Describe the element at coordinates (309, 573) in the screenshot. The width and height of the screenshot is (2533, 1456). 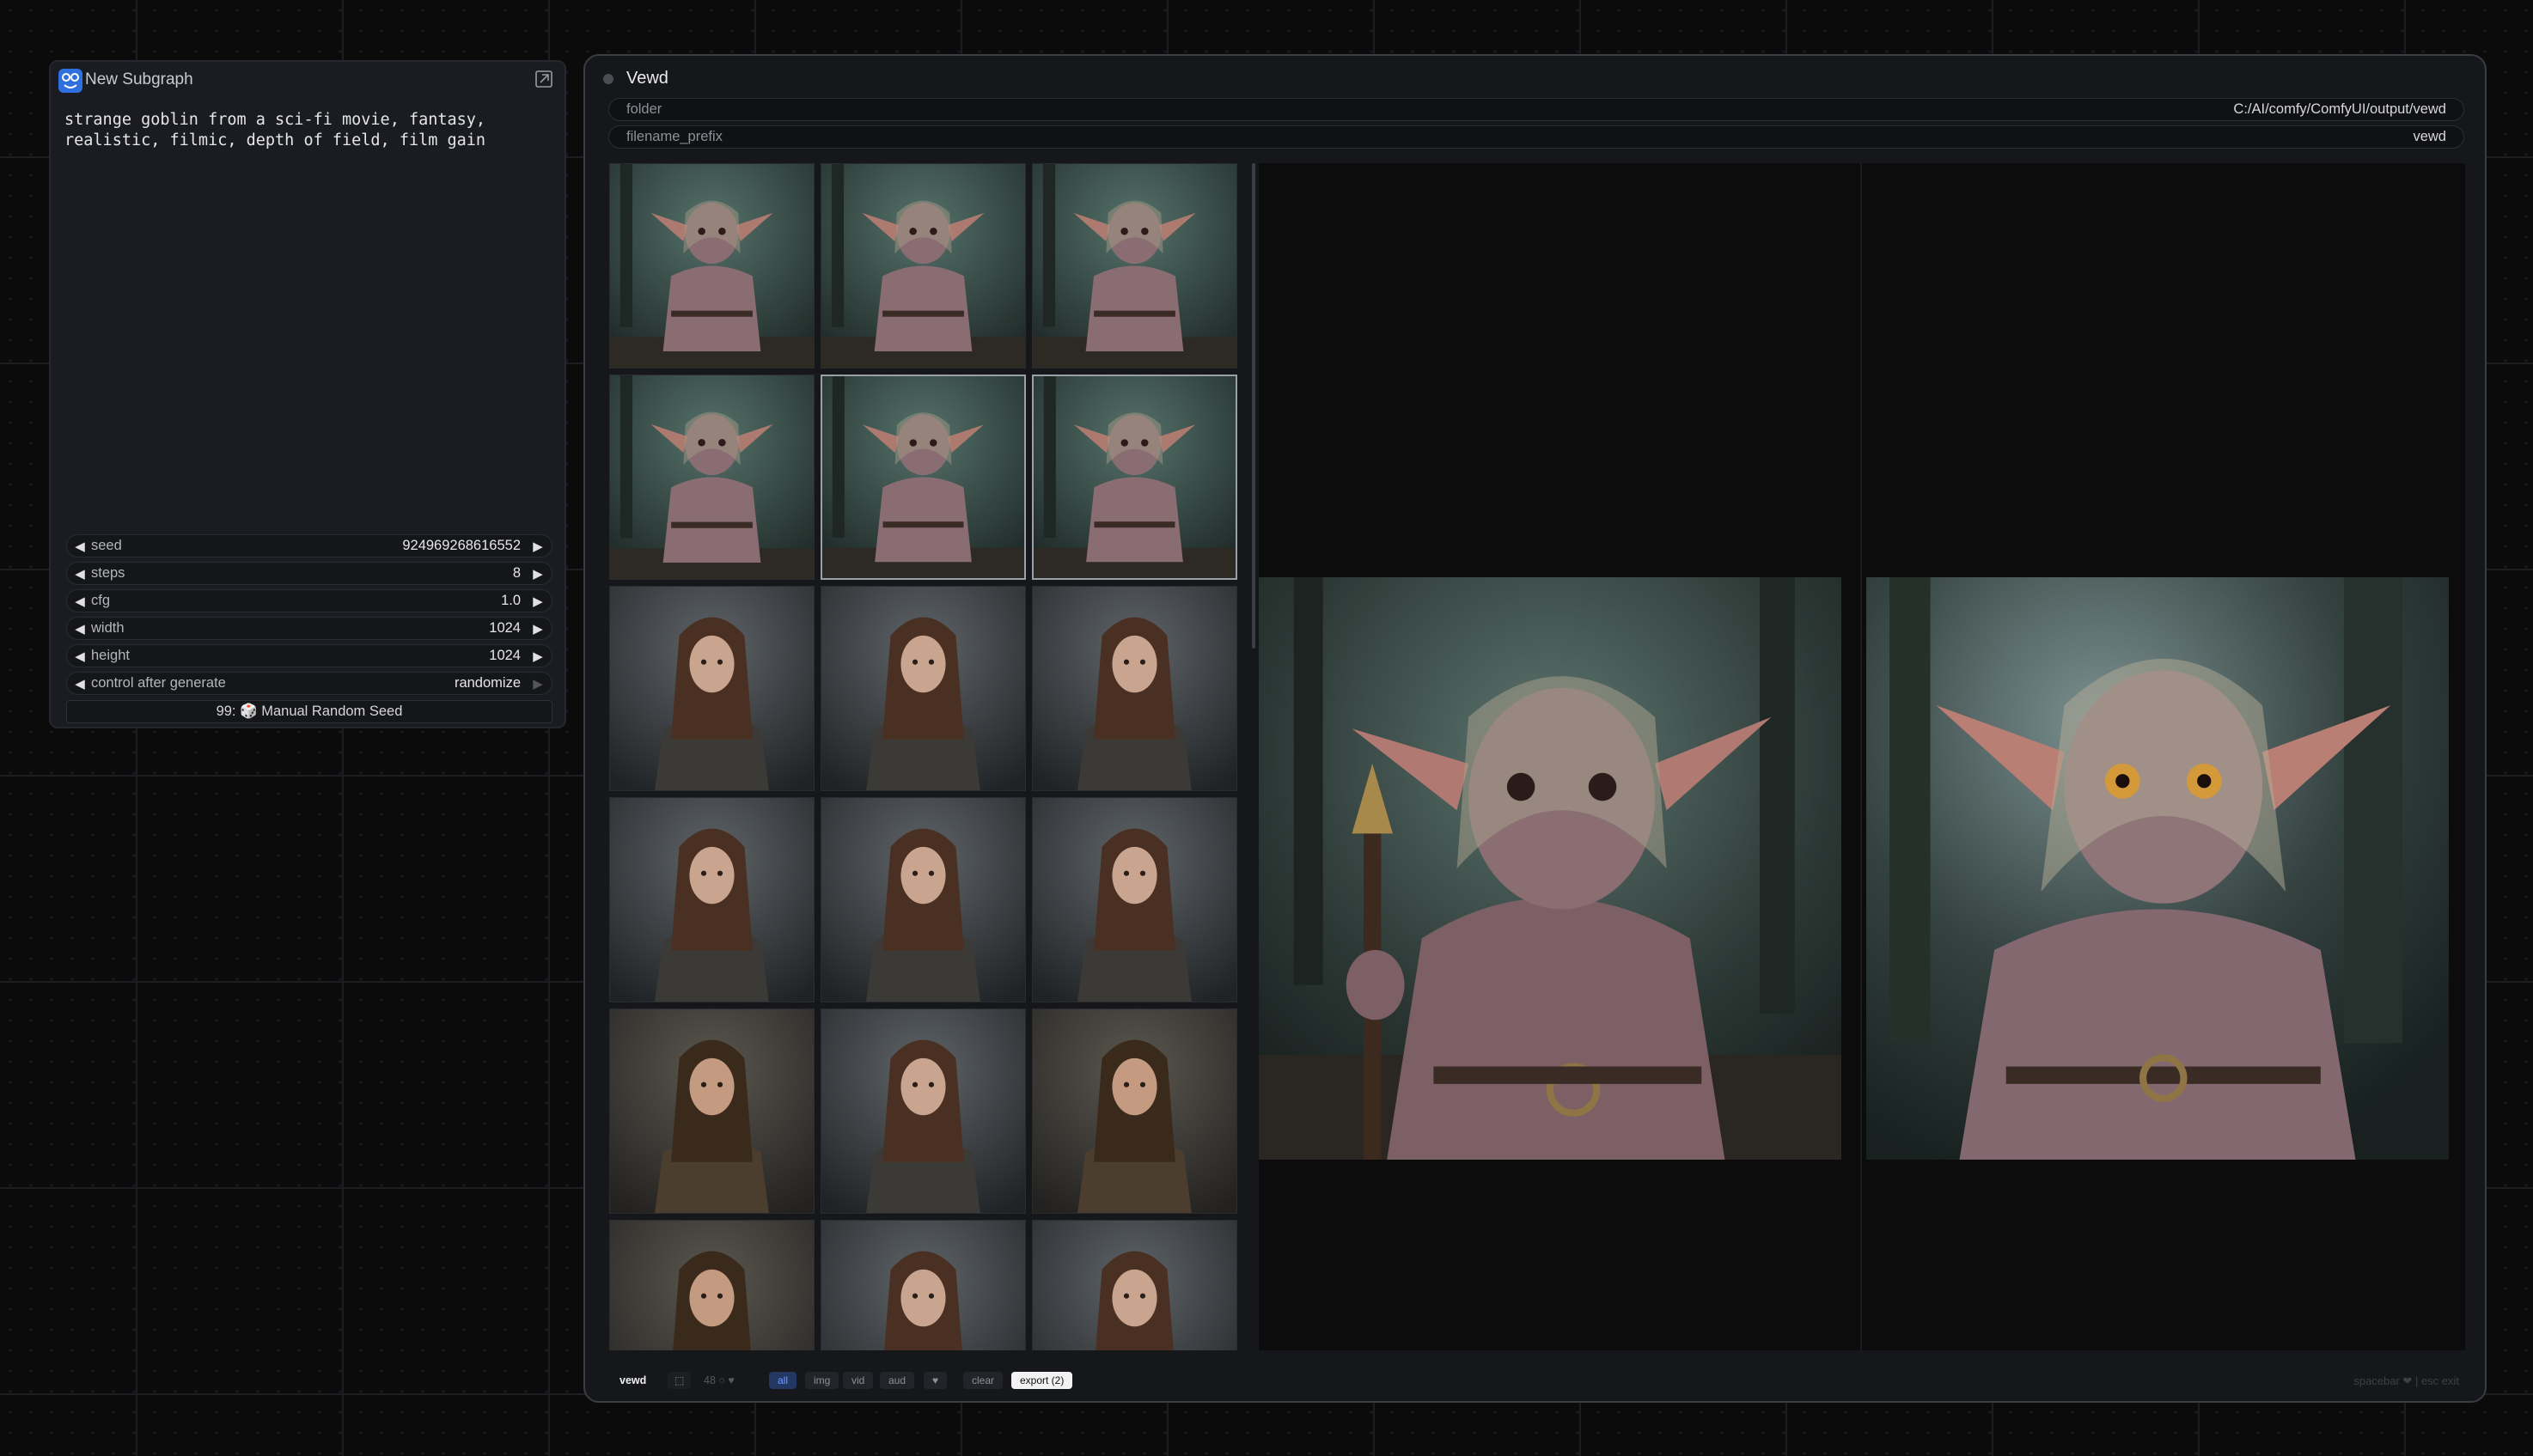
I see `steps-widget: ◀ steps 8 ▶` at that location.